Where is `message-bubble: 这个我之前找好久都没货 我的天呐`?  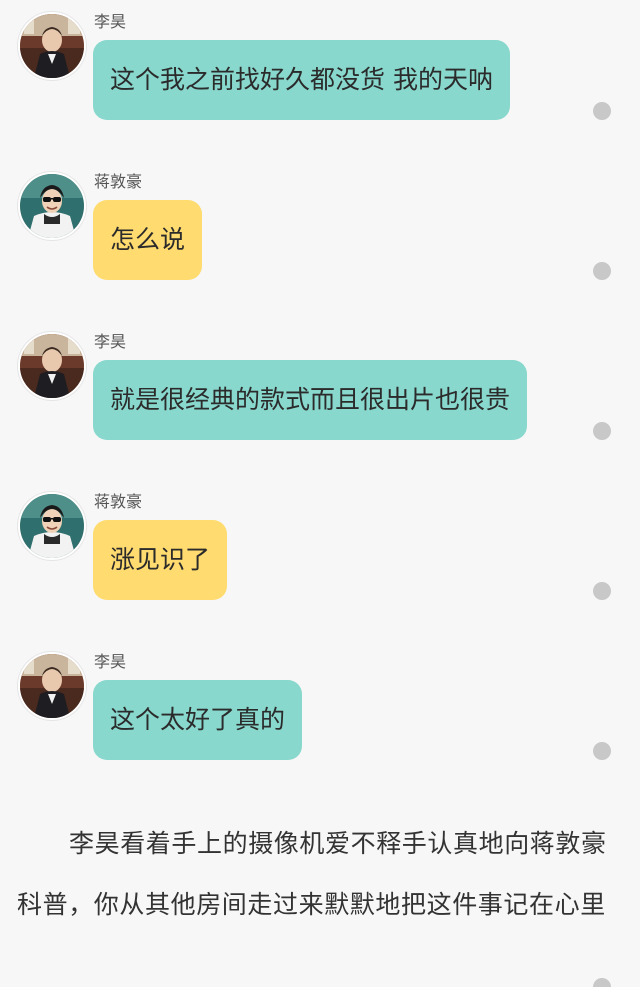 message-bubble: 这个我之前找好久都没货 我的天呐 is located at coordinates (301, 80).